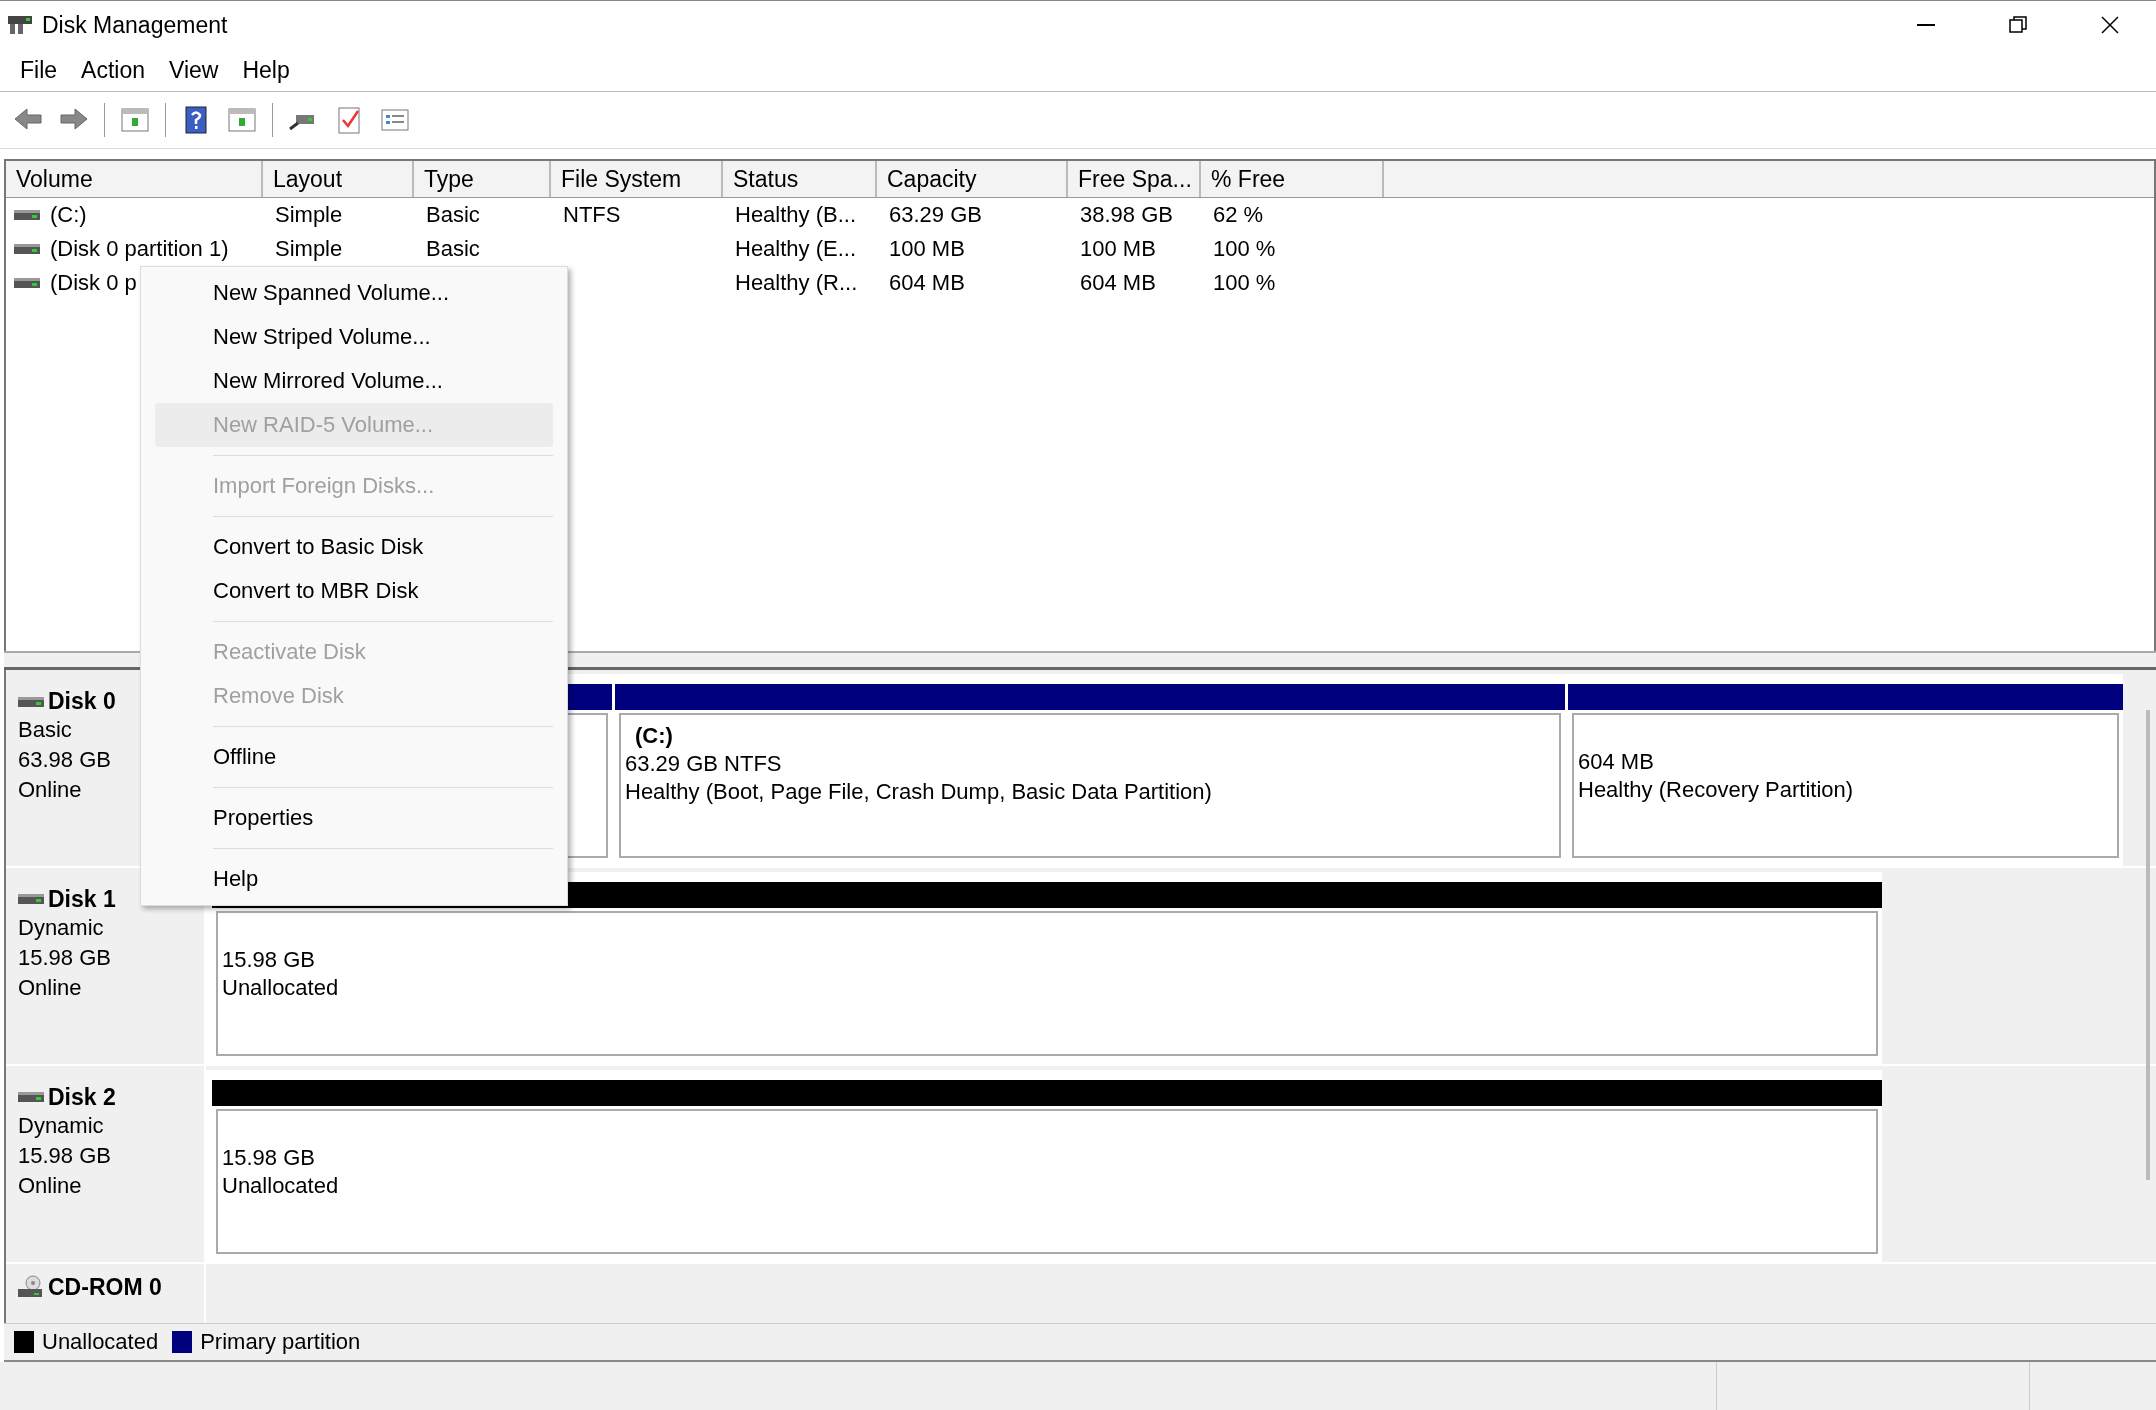 The height and width of the screenshot is (1410, 2156). What do you see at coordinates (338, 179) in the screenshot?
I see `column-header: Layout` at bounding box center [338, 179].